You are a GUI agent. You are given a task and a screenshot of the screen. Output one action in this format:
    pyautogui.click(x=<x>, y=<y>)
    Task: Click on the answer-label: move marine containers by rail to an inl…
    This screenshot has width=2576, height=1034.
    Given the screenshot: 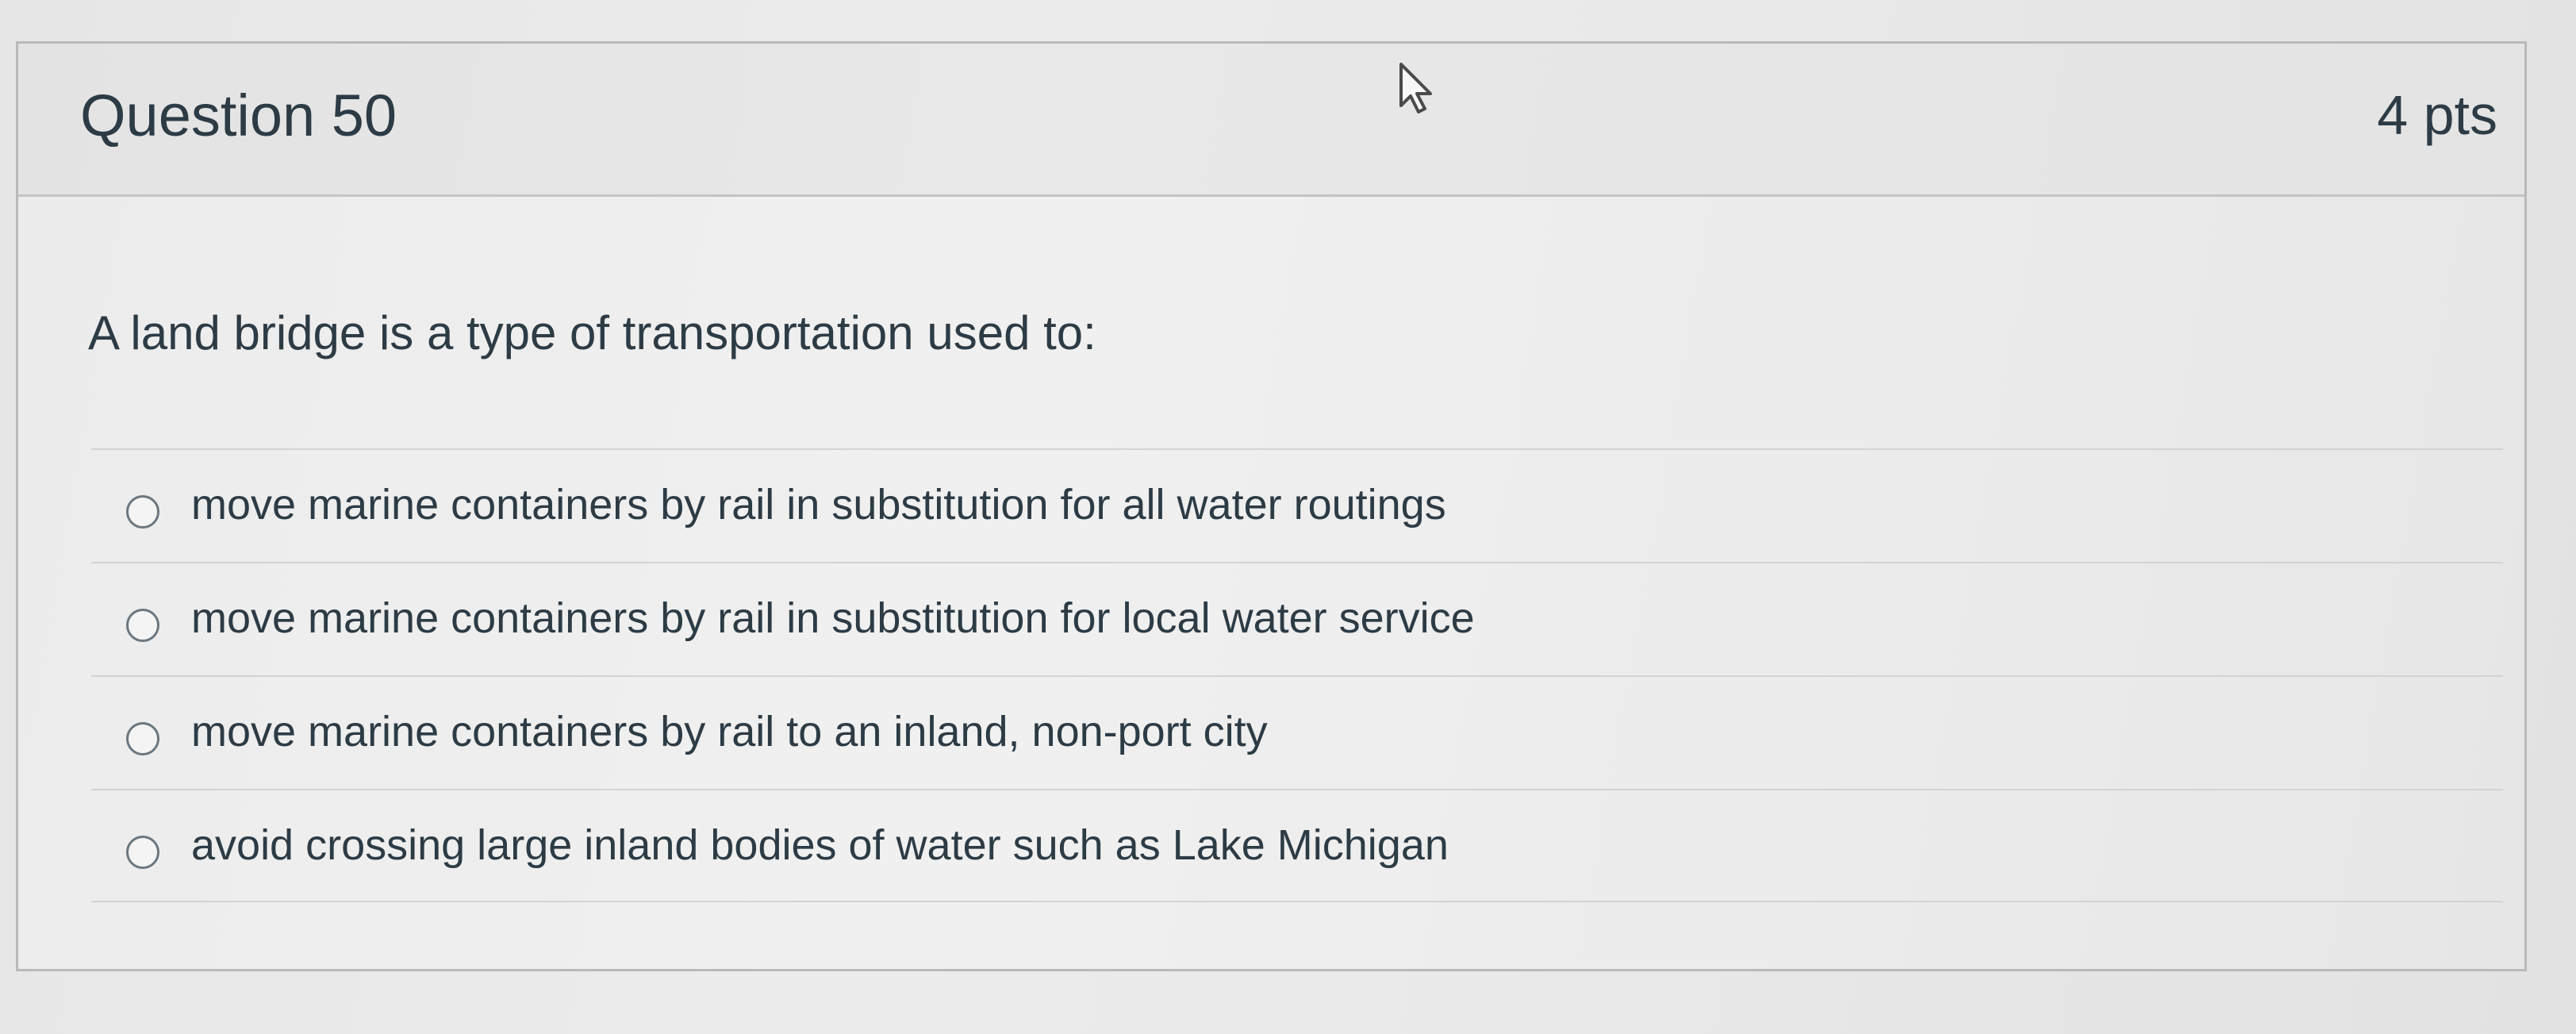 What is the action you would take?
    pyautogui.click(x=729, y=731)
    